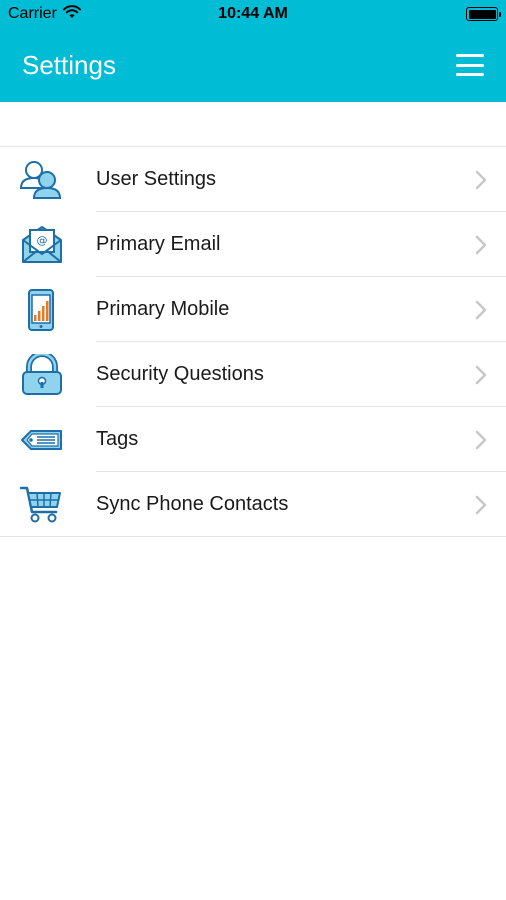 Image resolution: width=506 pixels, height=900 pixels. I want to click on battery-icon, so click(483, 14).